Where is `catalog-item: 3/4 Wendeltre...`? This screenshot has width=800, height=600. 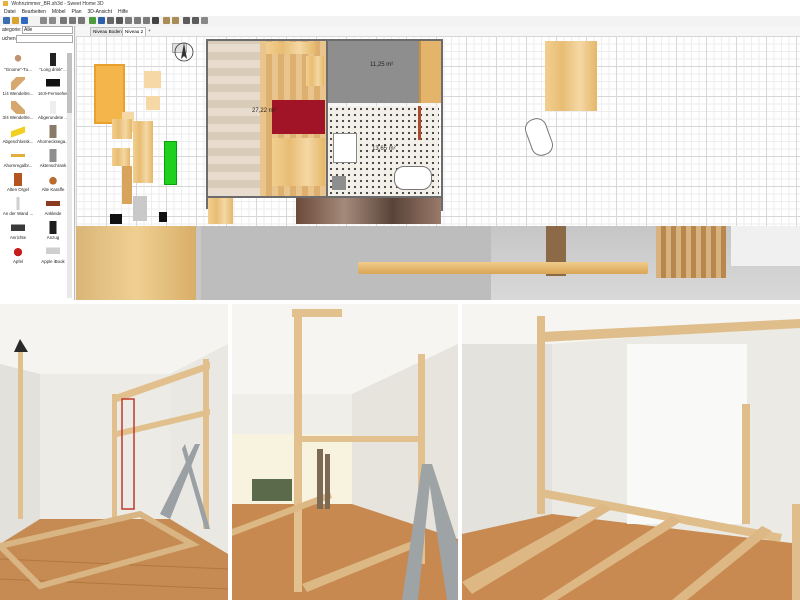 catalog-item: 3/4 Wendeltre... is located at coordinates (18, 110).